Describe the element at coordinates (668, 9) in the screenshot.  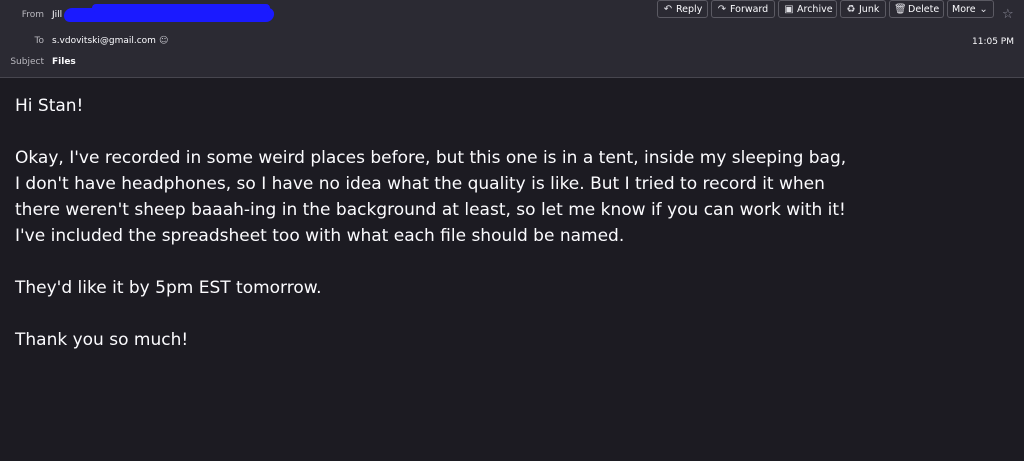
I see `reply-icon: ↶` at that location.